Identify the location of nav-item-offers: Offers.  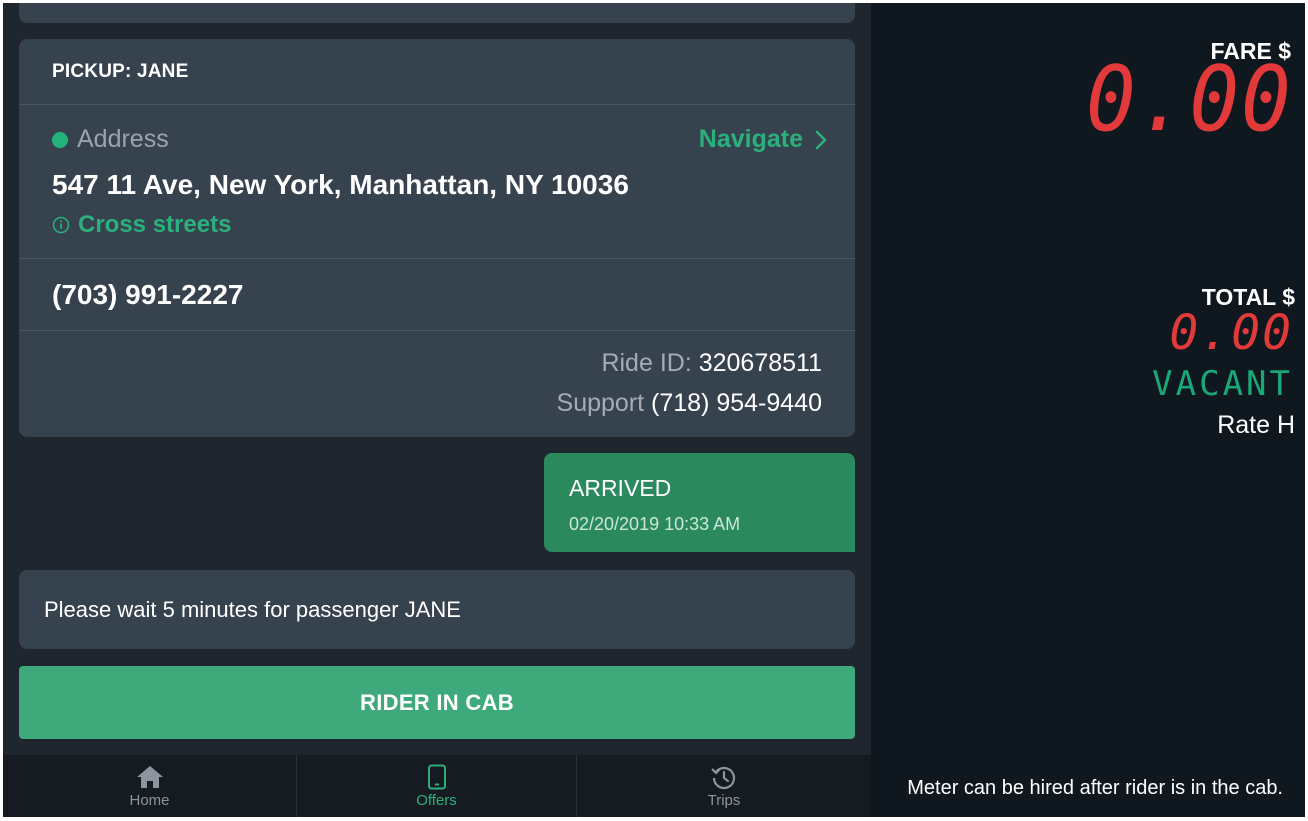
(437, 786).